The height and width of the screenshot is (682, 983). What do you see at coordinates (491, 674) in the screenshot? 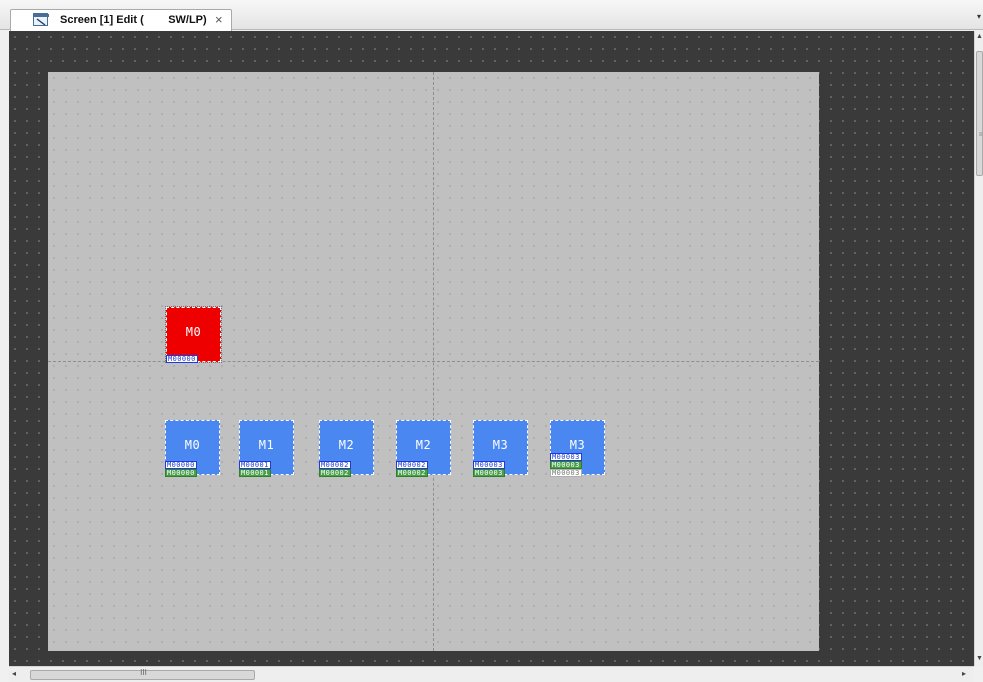
I see `horizontal-scrollbar: ◂ III ▸` at bounding box center [491, 674].